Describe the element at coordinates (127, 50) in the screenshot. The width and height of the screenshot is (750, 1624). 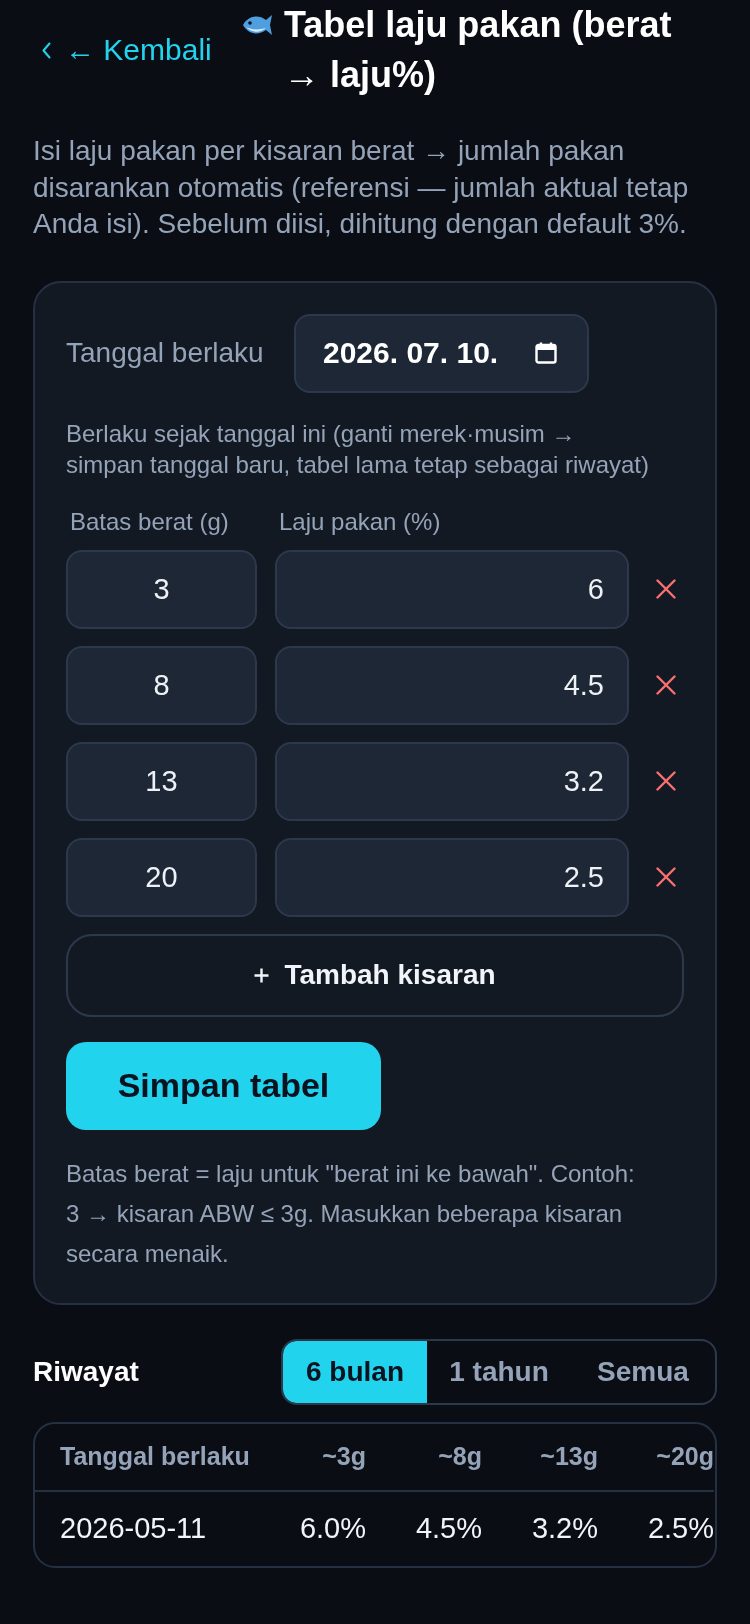
I see `back-link: ← Kembali` at that location.